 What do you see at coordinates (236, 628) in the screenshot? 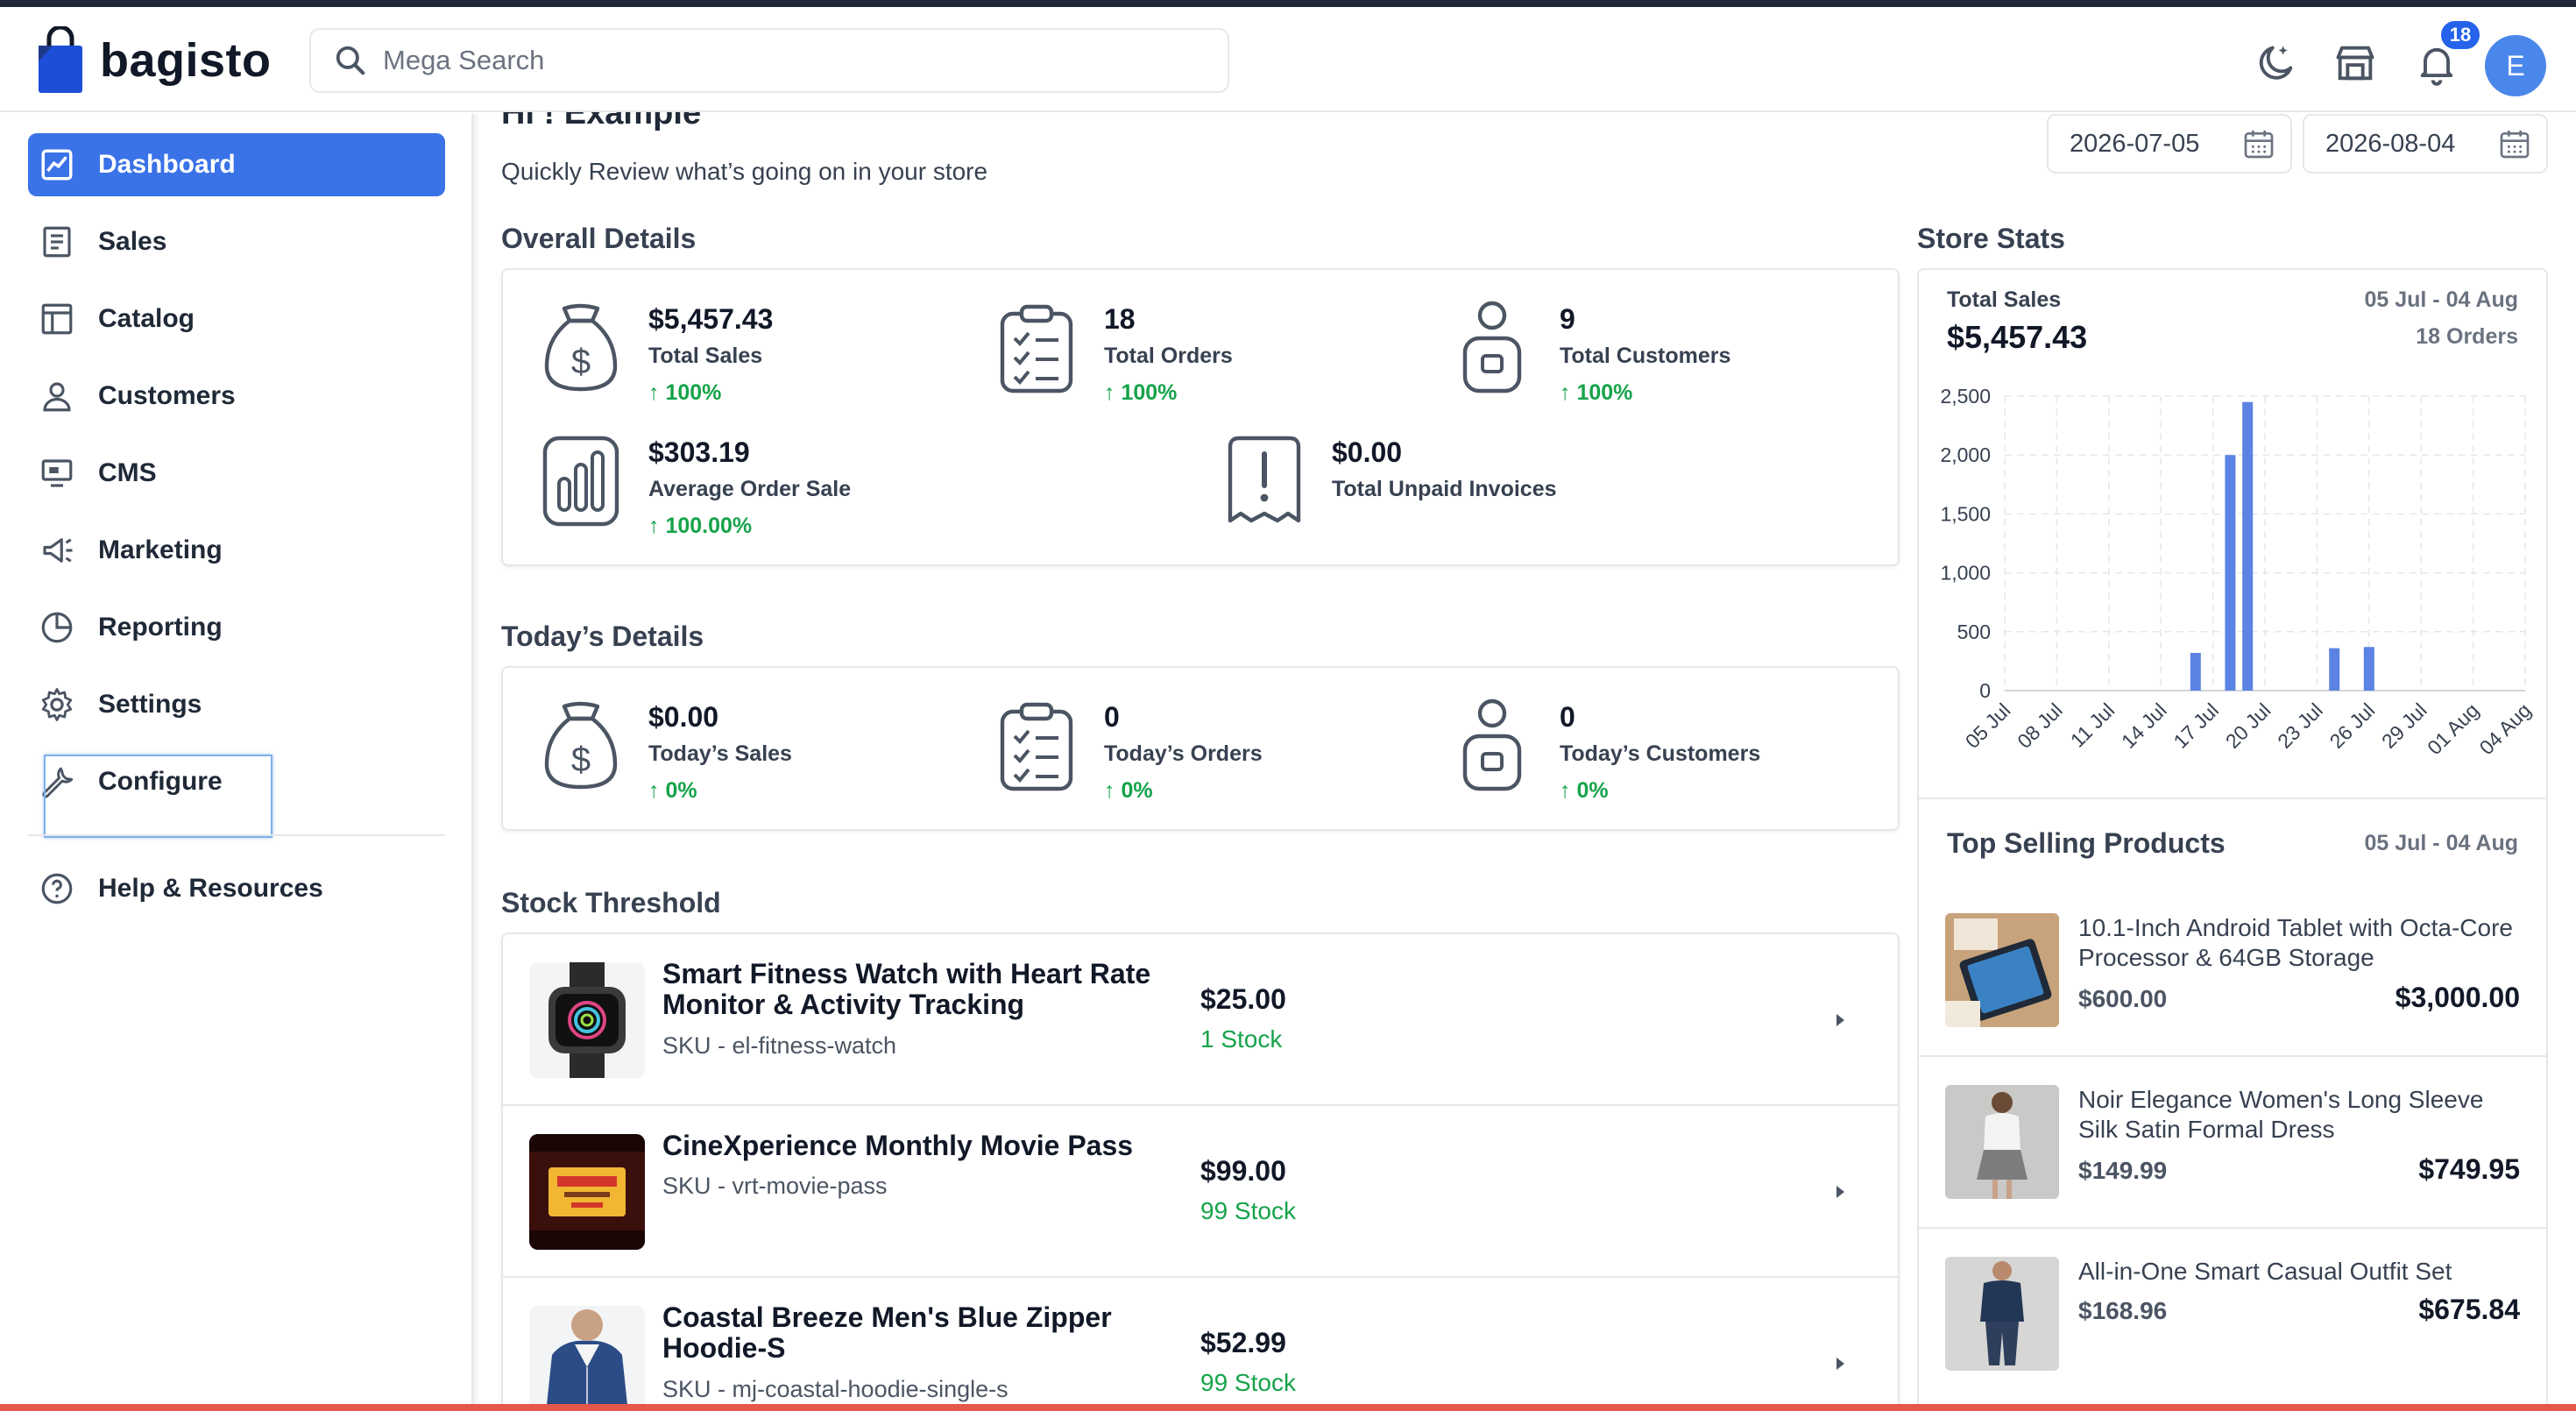
I see `sidebar-item-reporting: Reporting` at bounding box center [236, 628].